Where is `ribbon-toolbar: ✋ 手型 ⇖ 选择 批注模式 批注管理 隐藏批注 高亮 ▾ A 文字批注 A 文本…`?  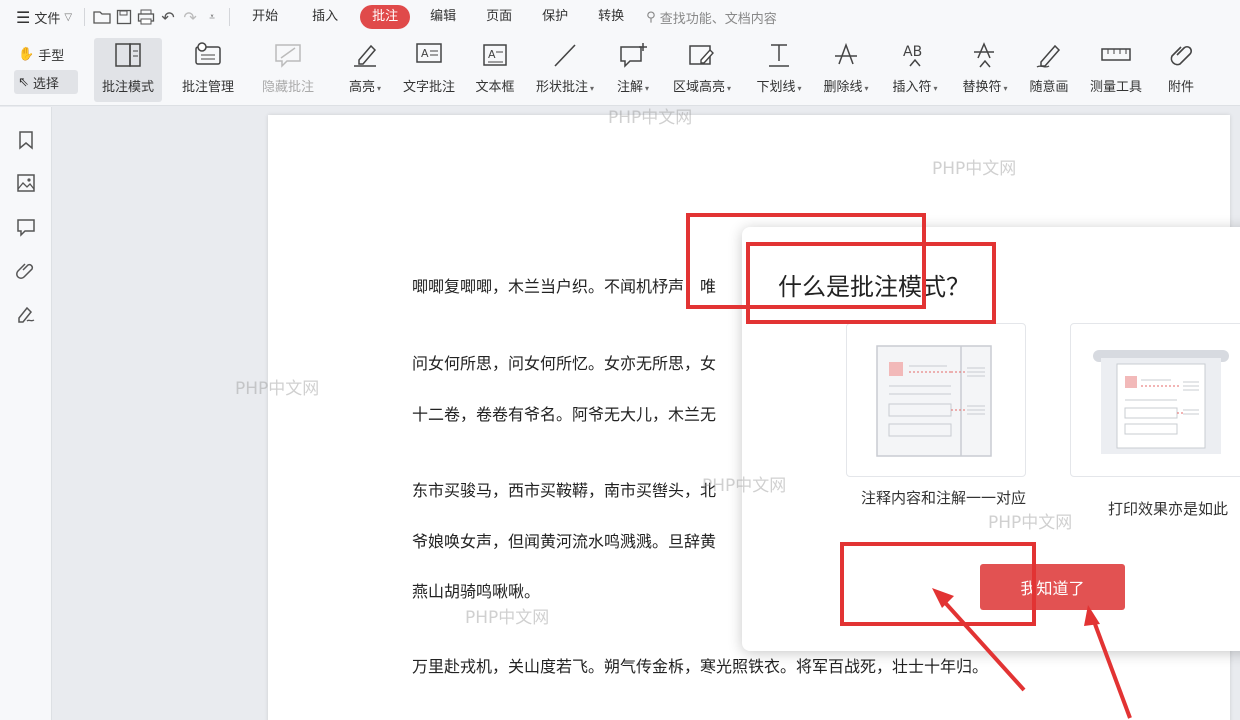
ribbon-toolbar: ✋ 手型 ⇖ 选择 批注模式 批注管理 隐藏批注 高亮 ▾ A 文字批注 A 文本… is located at coordinates (620, 70).